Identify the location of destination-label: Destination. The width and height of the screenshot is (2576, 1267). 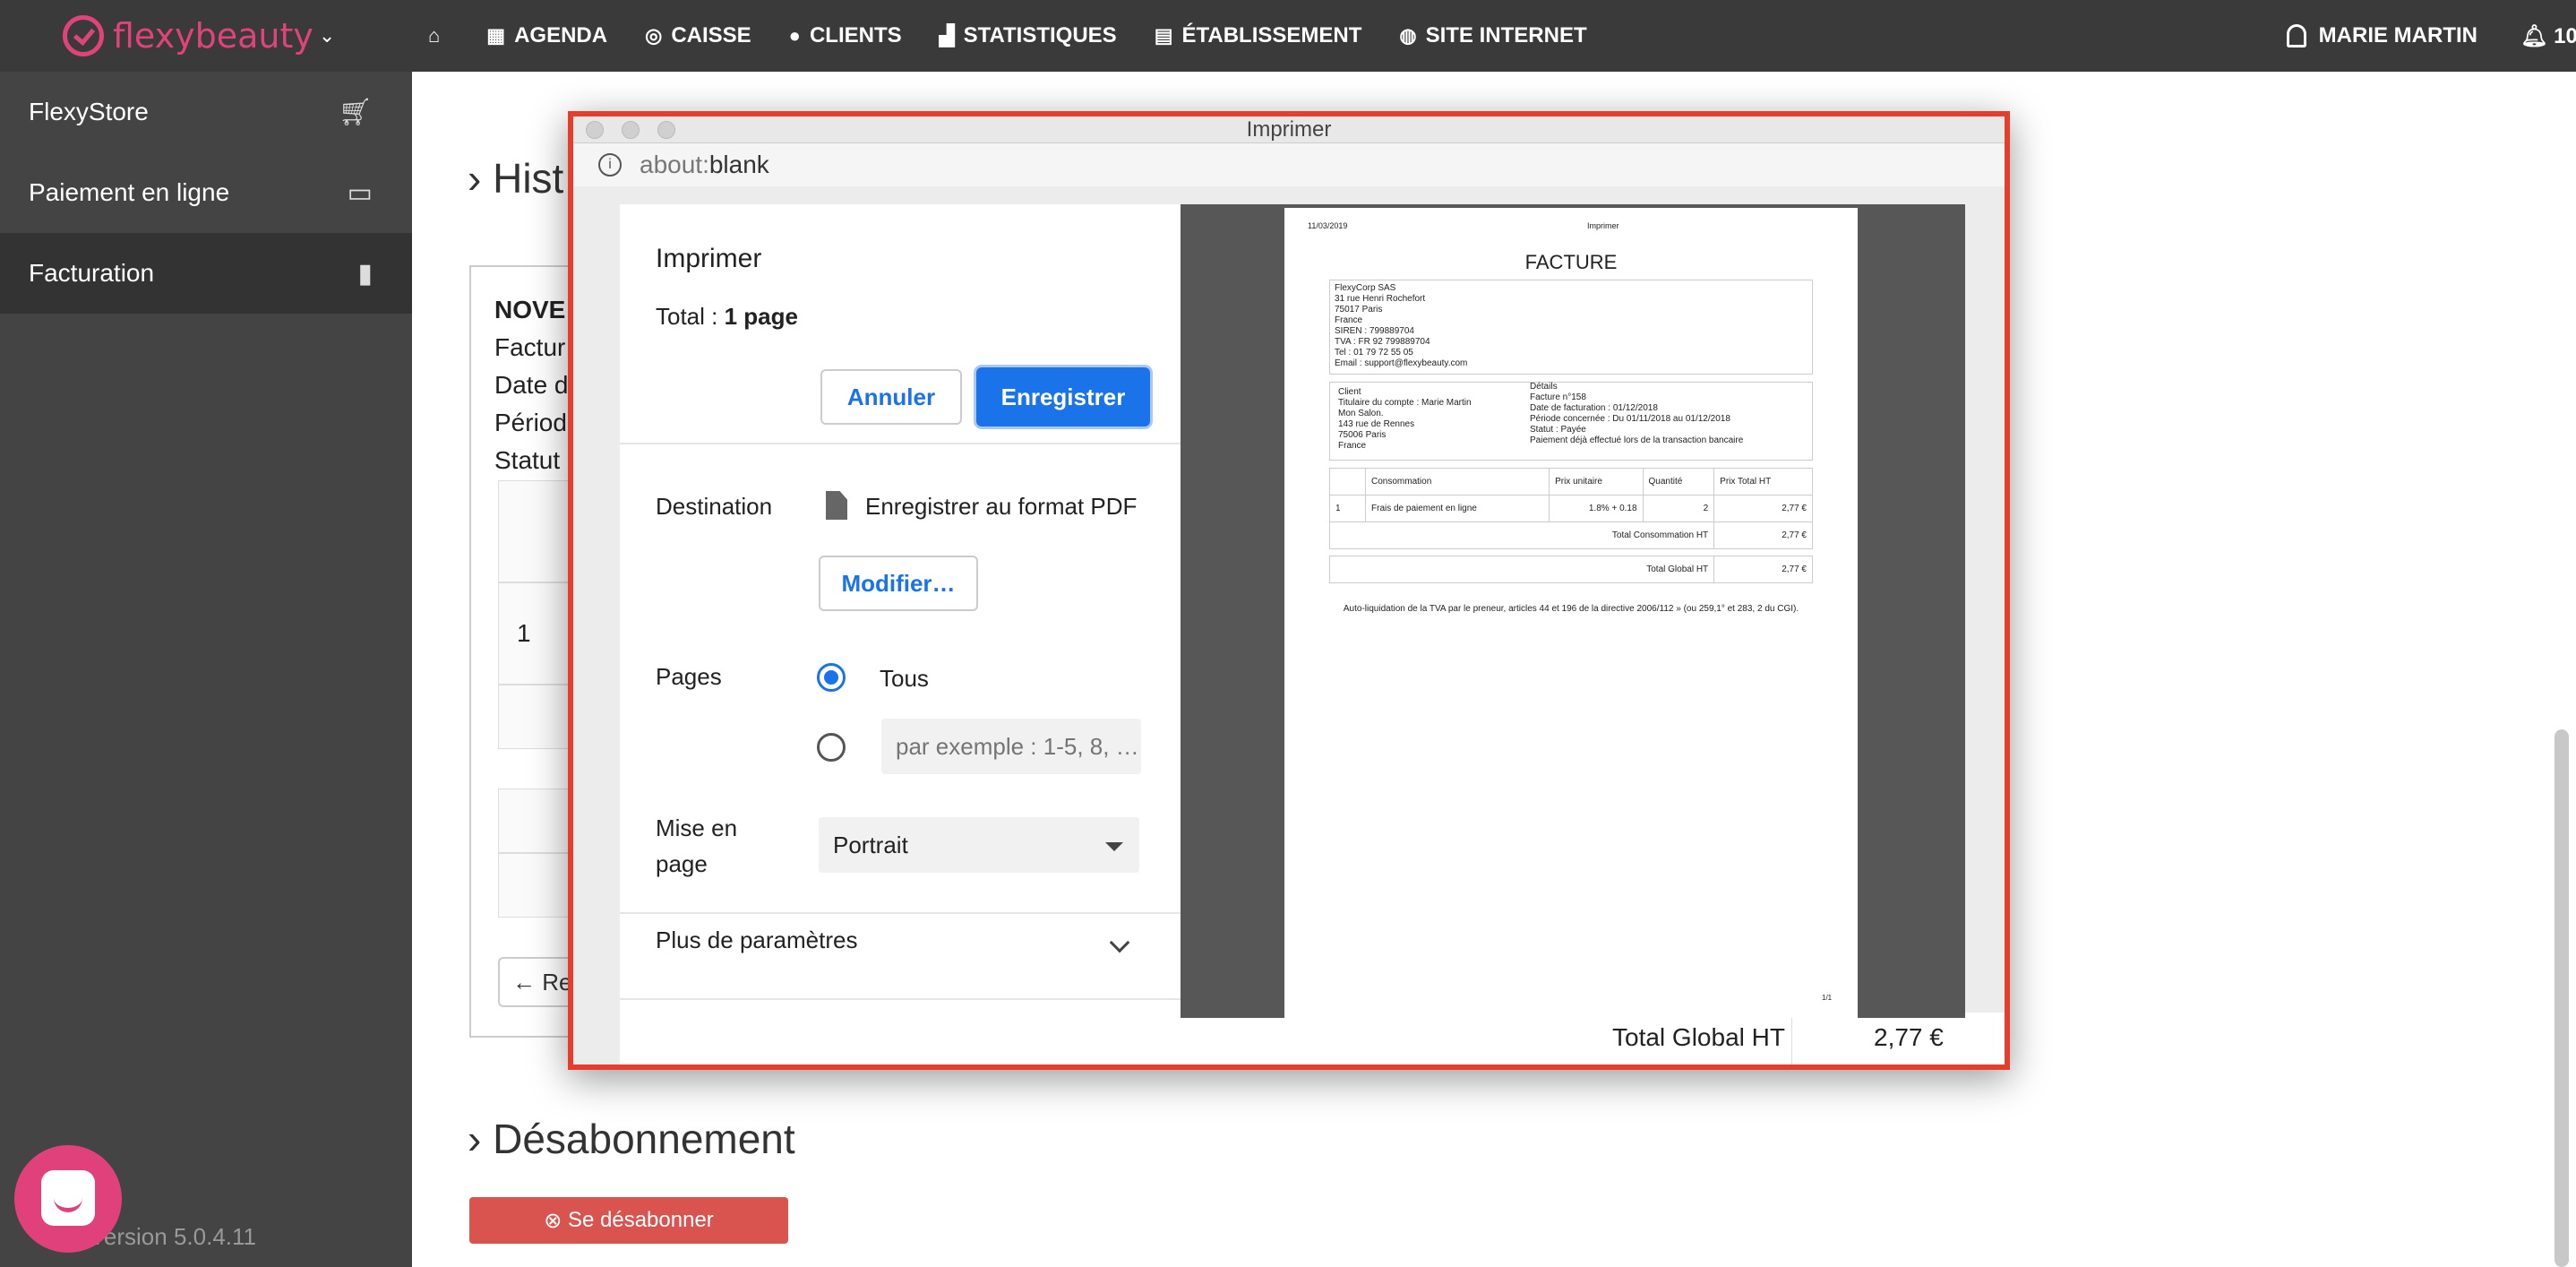
(714, 507).